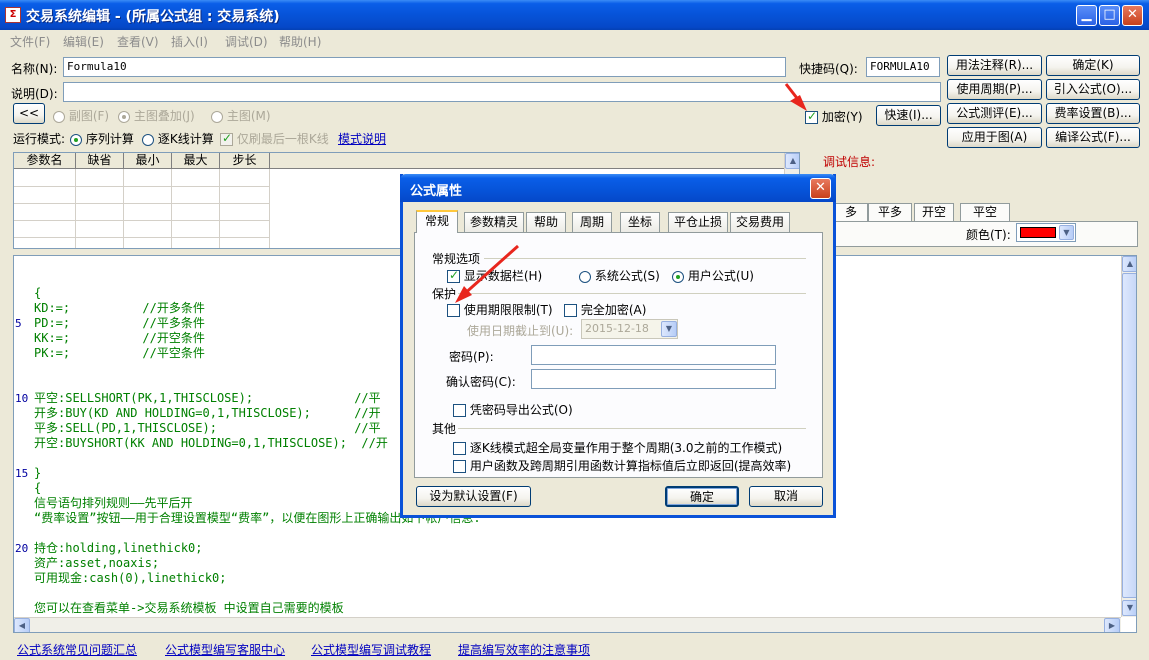 Image resolution: width=1149 pixels, height=660 pixels. Describe the element at coordinates (487, 273) in the screenshot. I see `arrow-to-date-limit` at that location.